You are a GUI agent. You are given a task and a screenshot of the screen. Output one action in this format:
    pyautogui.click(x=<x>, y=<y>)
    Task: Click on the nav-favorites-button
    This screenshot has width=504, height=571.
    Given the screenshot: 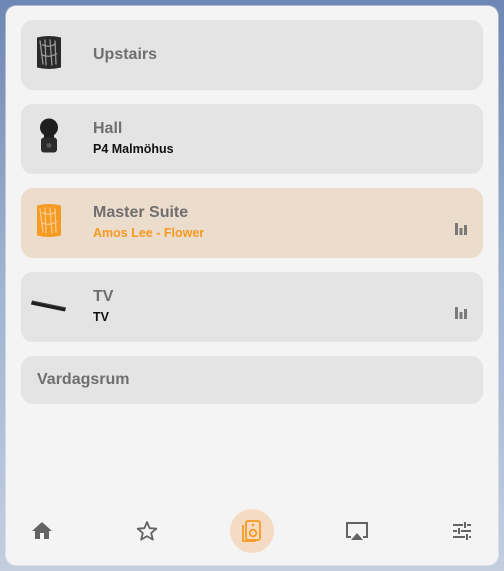 What is the action you would take?
    pyautogui.click(x=147, y=531)
    